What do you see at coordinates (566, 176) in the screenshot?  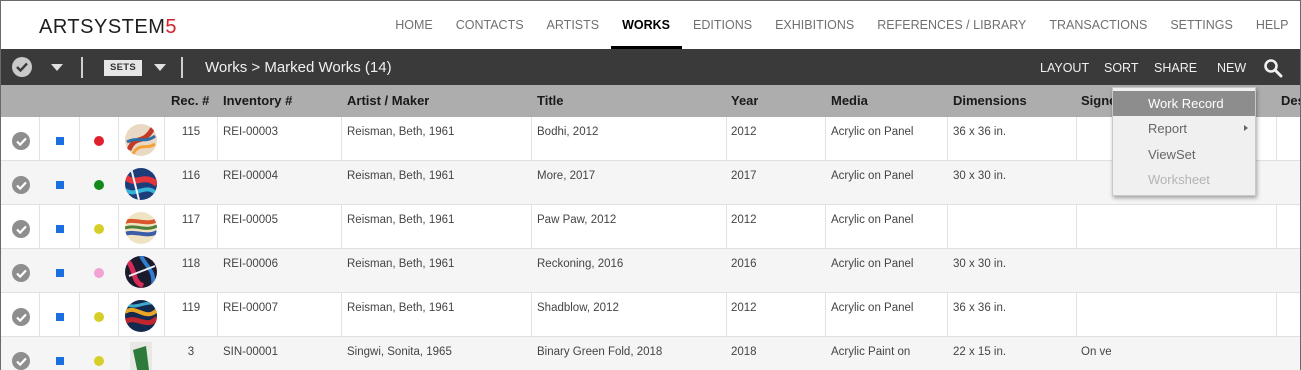 I see `cell-title: More, 2017` at bounding box center [566, 176].